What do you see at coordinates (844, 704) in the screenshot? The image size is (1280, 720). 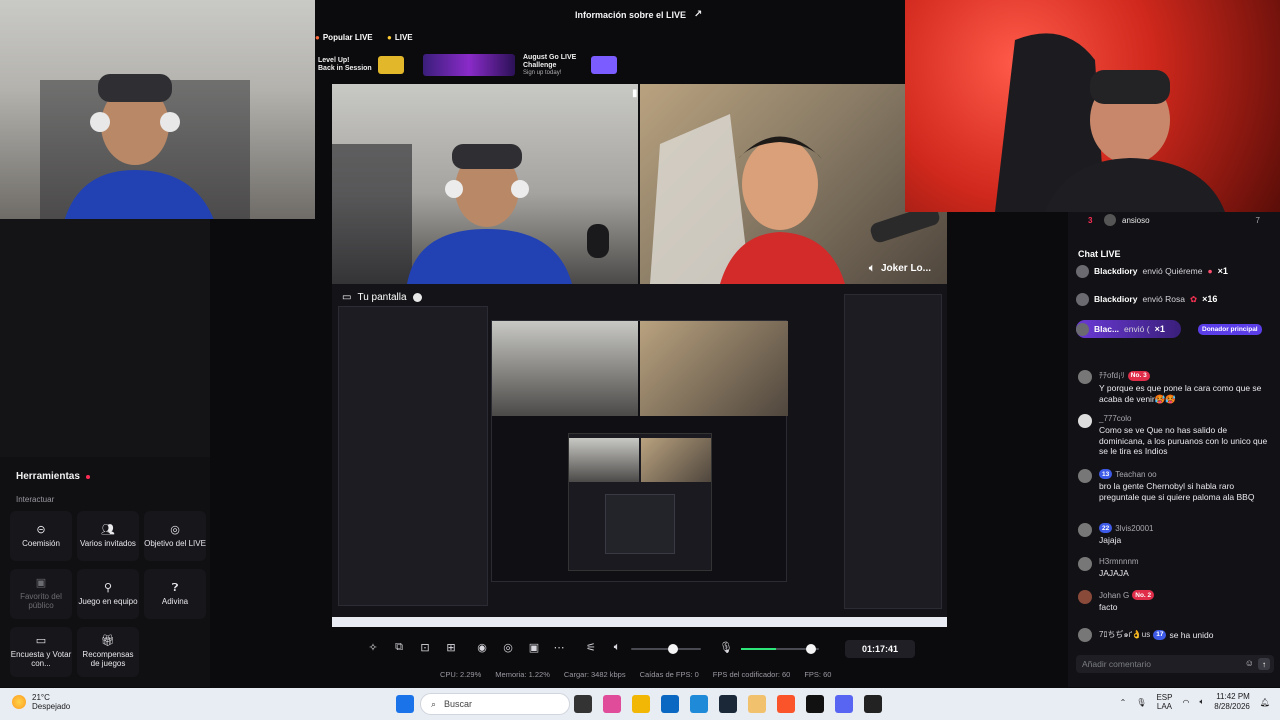 I see `discord-icon` at bounding box center [844, 704].